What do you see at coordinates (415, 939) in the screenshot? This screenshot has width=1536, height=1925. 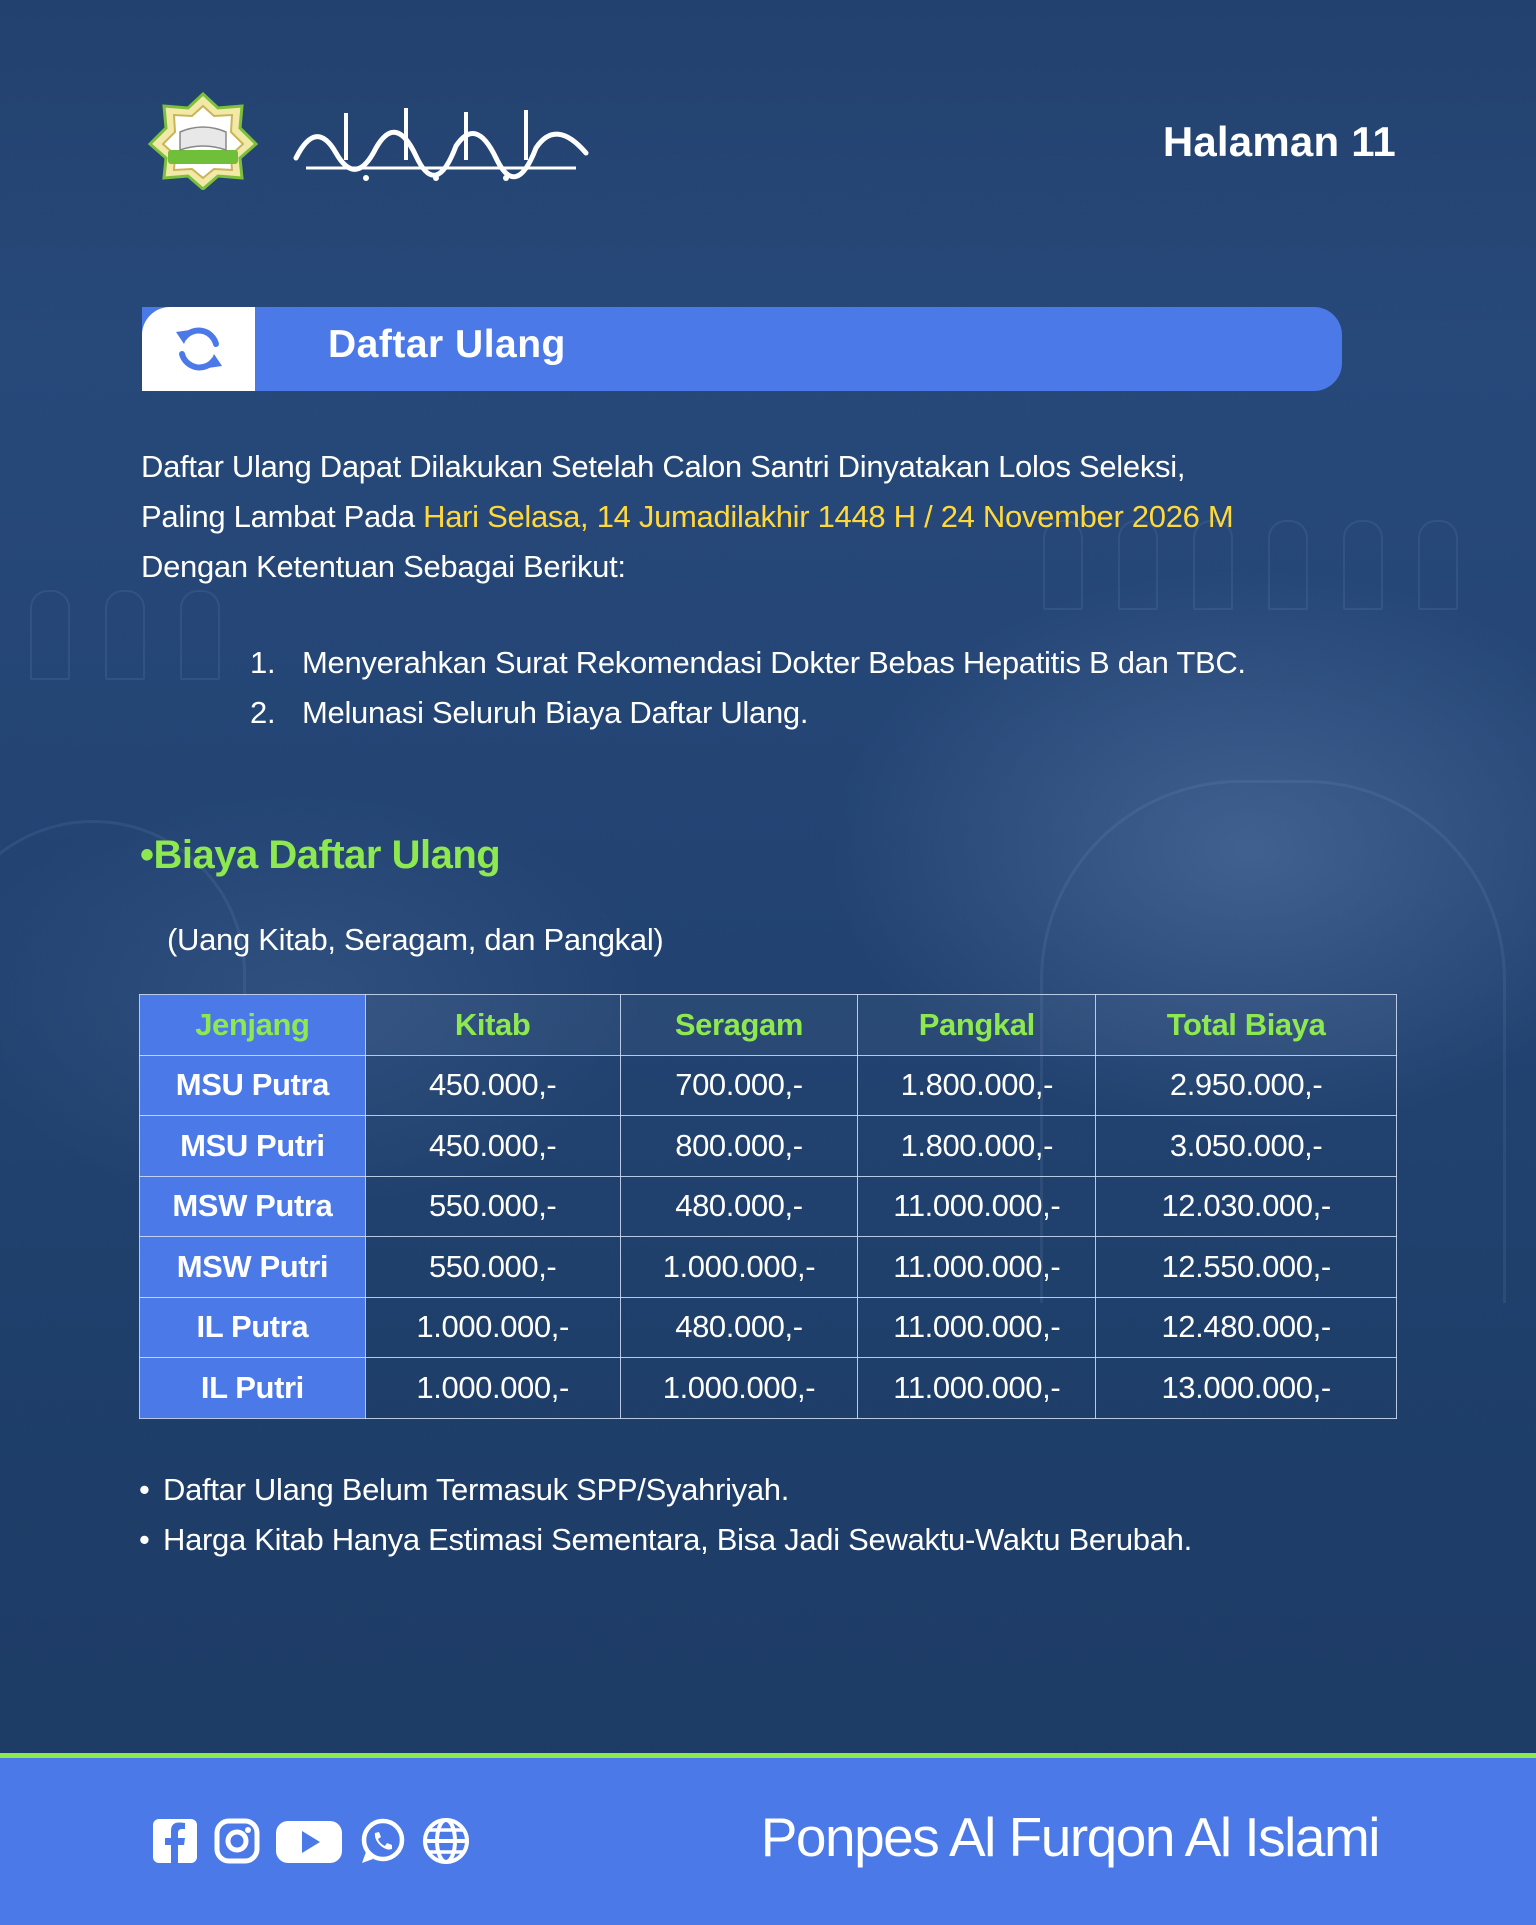 I see `fee-subtitle: (Uang Kitab, Seragam, dan Pangkal)` at bounding box center [415, 939].